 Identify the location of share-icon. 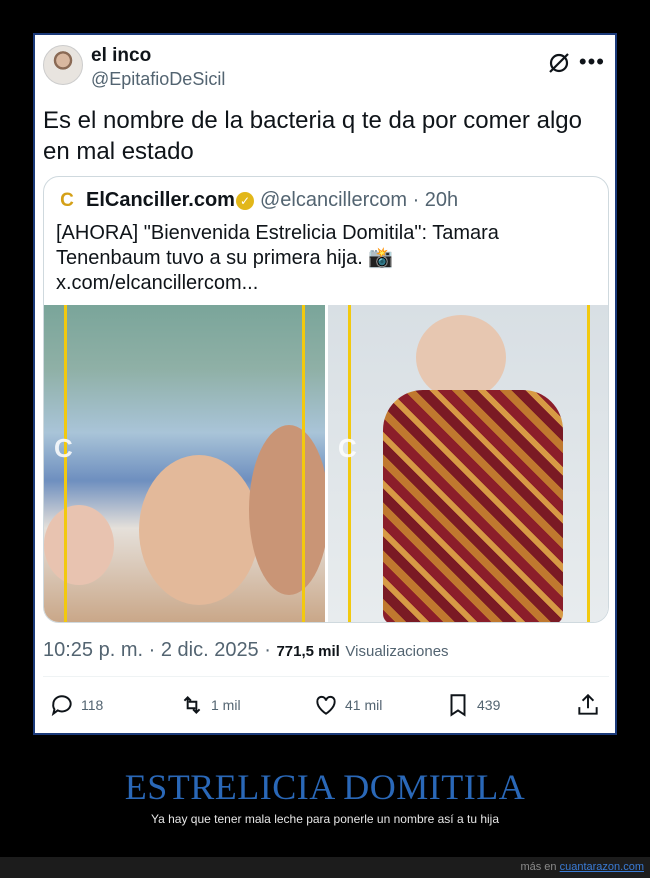
(588, 704).